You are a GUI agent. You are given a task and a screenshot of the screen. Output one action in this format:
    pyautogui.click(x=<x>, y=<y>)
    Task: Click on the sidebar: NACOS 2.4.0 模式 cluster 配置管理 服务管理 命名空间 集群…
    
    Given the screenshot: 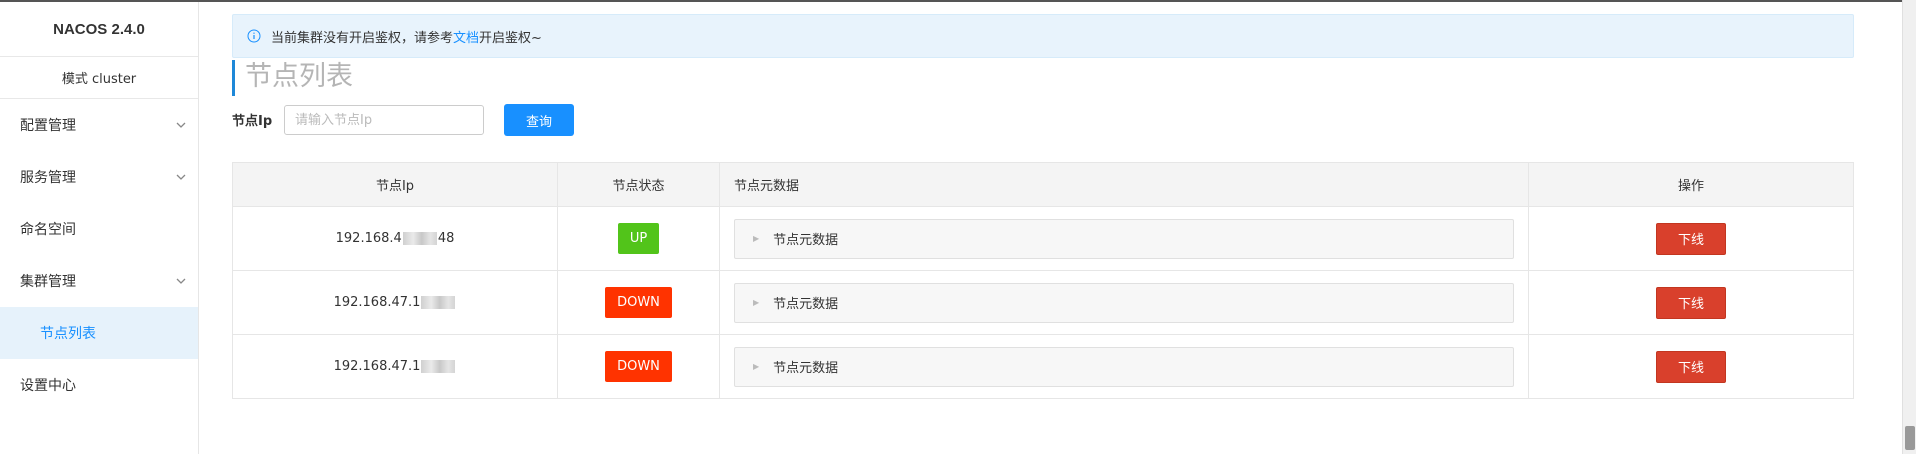 What is the action you would take?
    pyautogui.click(x=99, y=228)
    